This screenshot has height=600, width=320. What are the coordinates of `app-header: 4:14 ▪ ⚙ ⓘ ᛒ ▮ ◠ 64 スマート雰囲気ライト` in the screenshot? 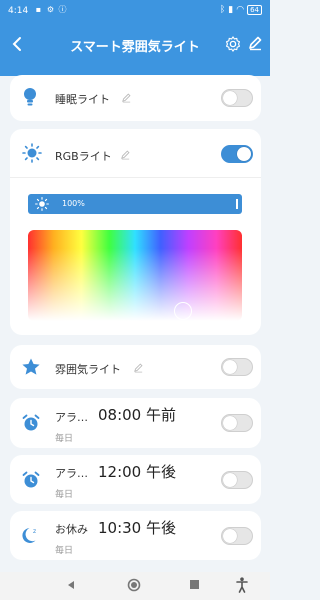 It's located at (135, 38).